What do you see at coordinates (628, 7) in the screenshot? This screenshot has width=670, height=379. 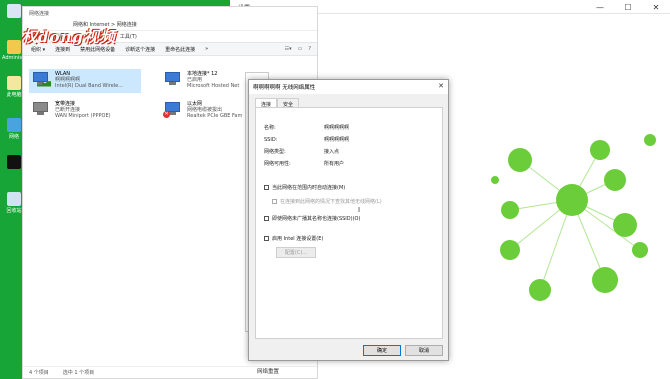 I see `maximize-button: ☐` at bounding box center [628, 7].